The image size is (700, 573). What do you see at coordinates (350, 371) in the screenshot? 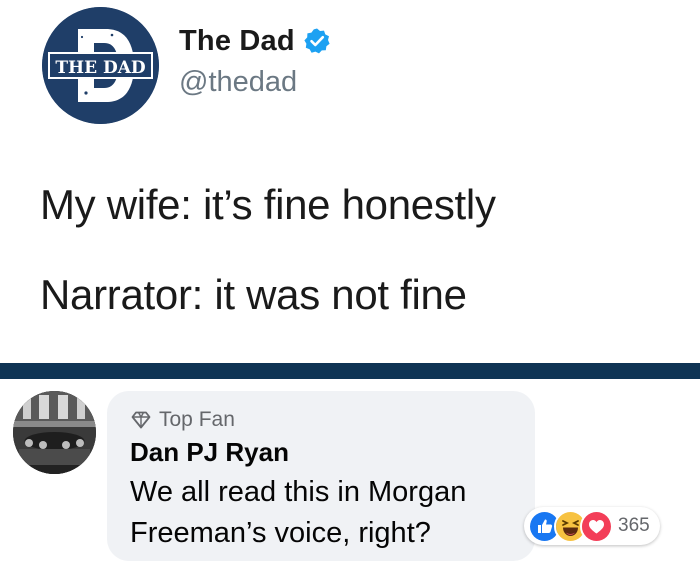
I see `divider` at bounding box center [350, 371].